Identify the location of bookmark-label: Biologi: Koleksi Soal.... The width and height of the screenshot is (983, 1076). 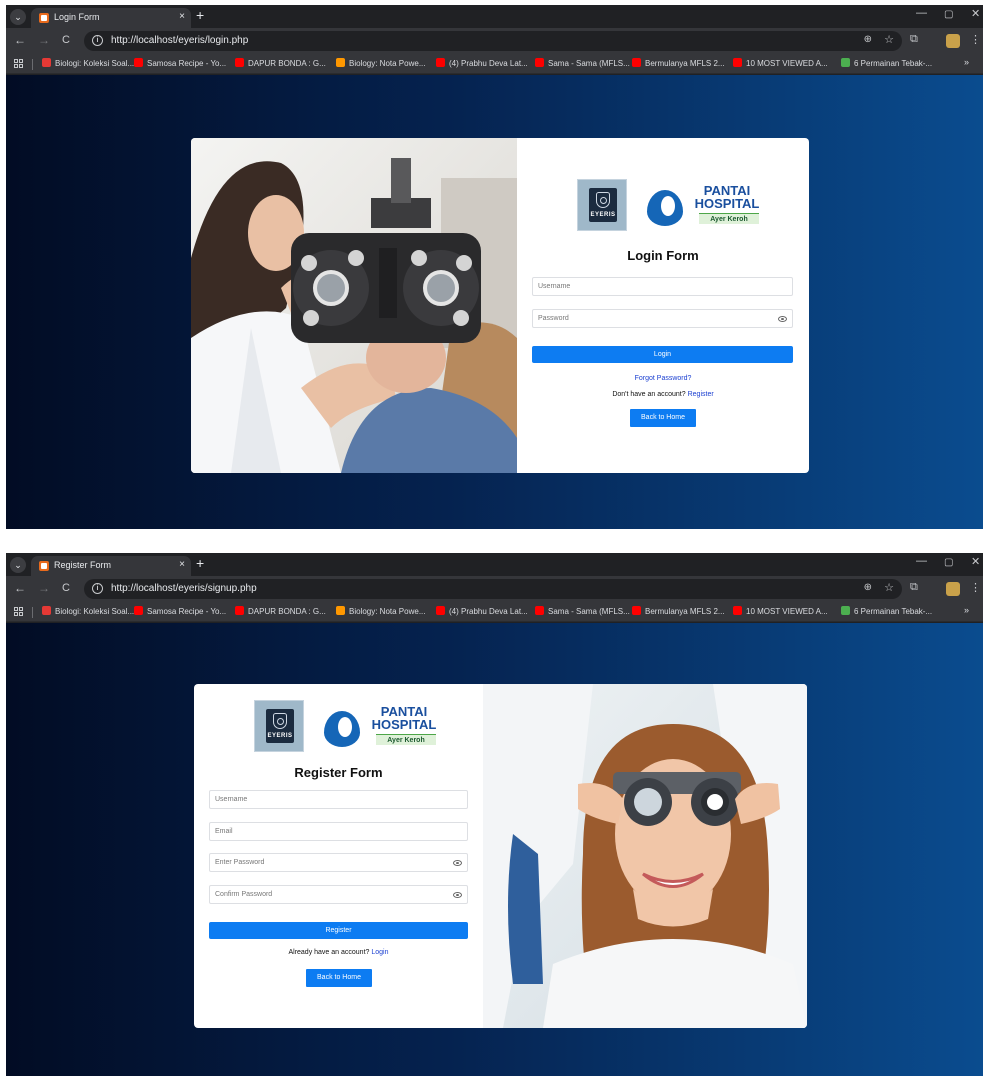
(95, 63).